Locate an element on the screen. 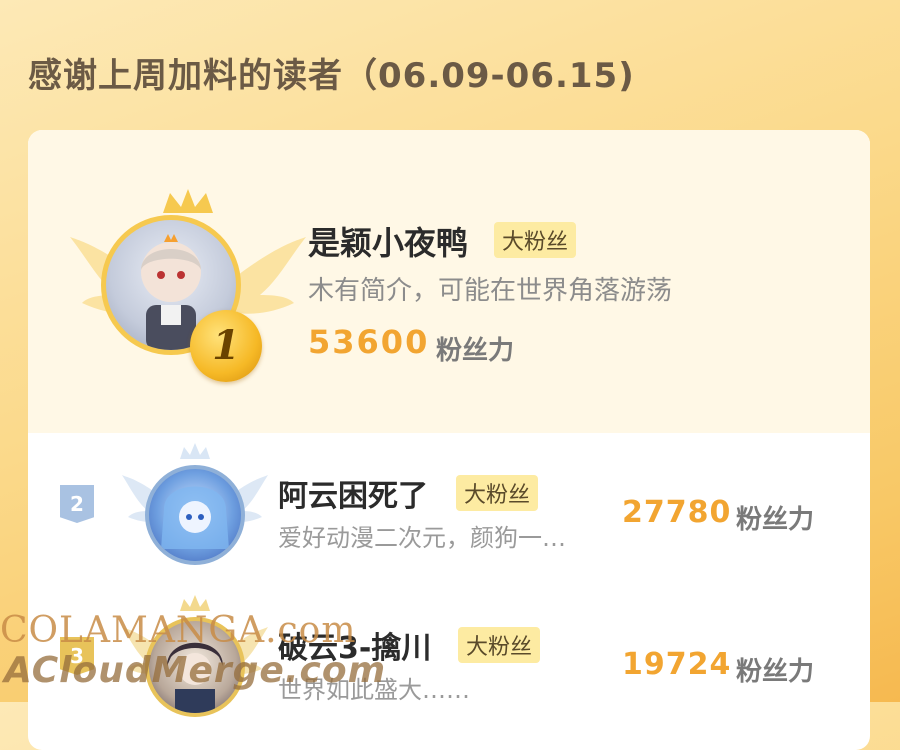  fan-score: 19724 is located at coordinates (677, 664).